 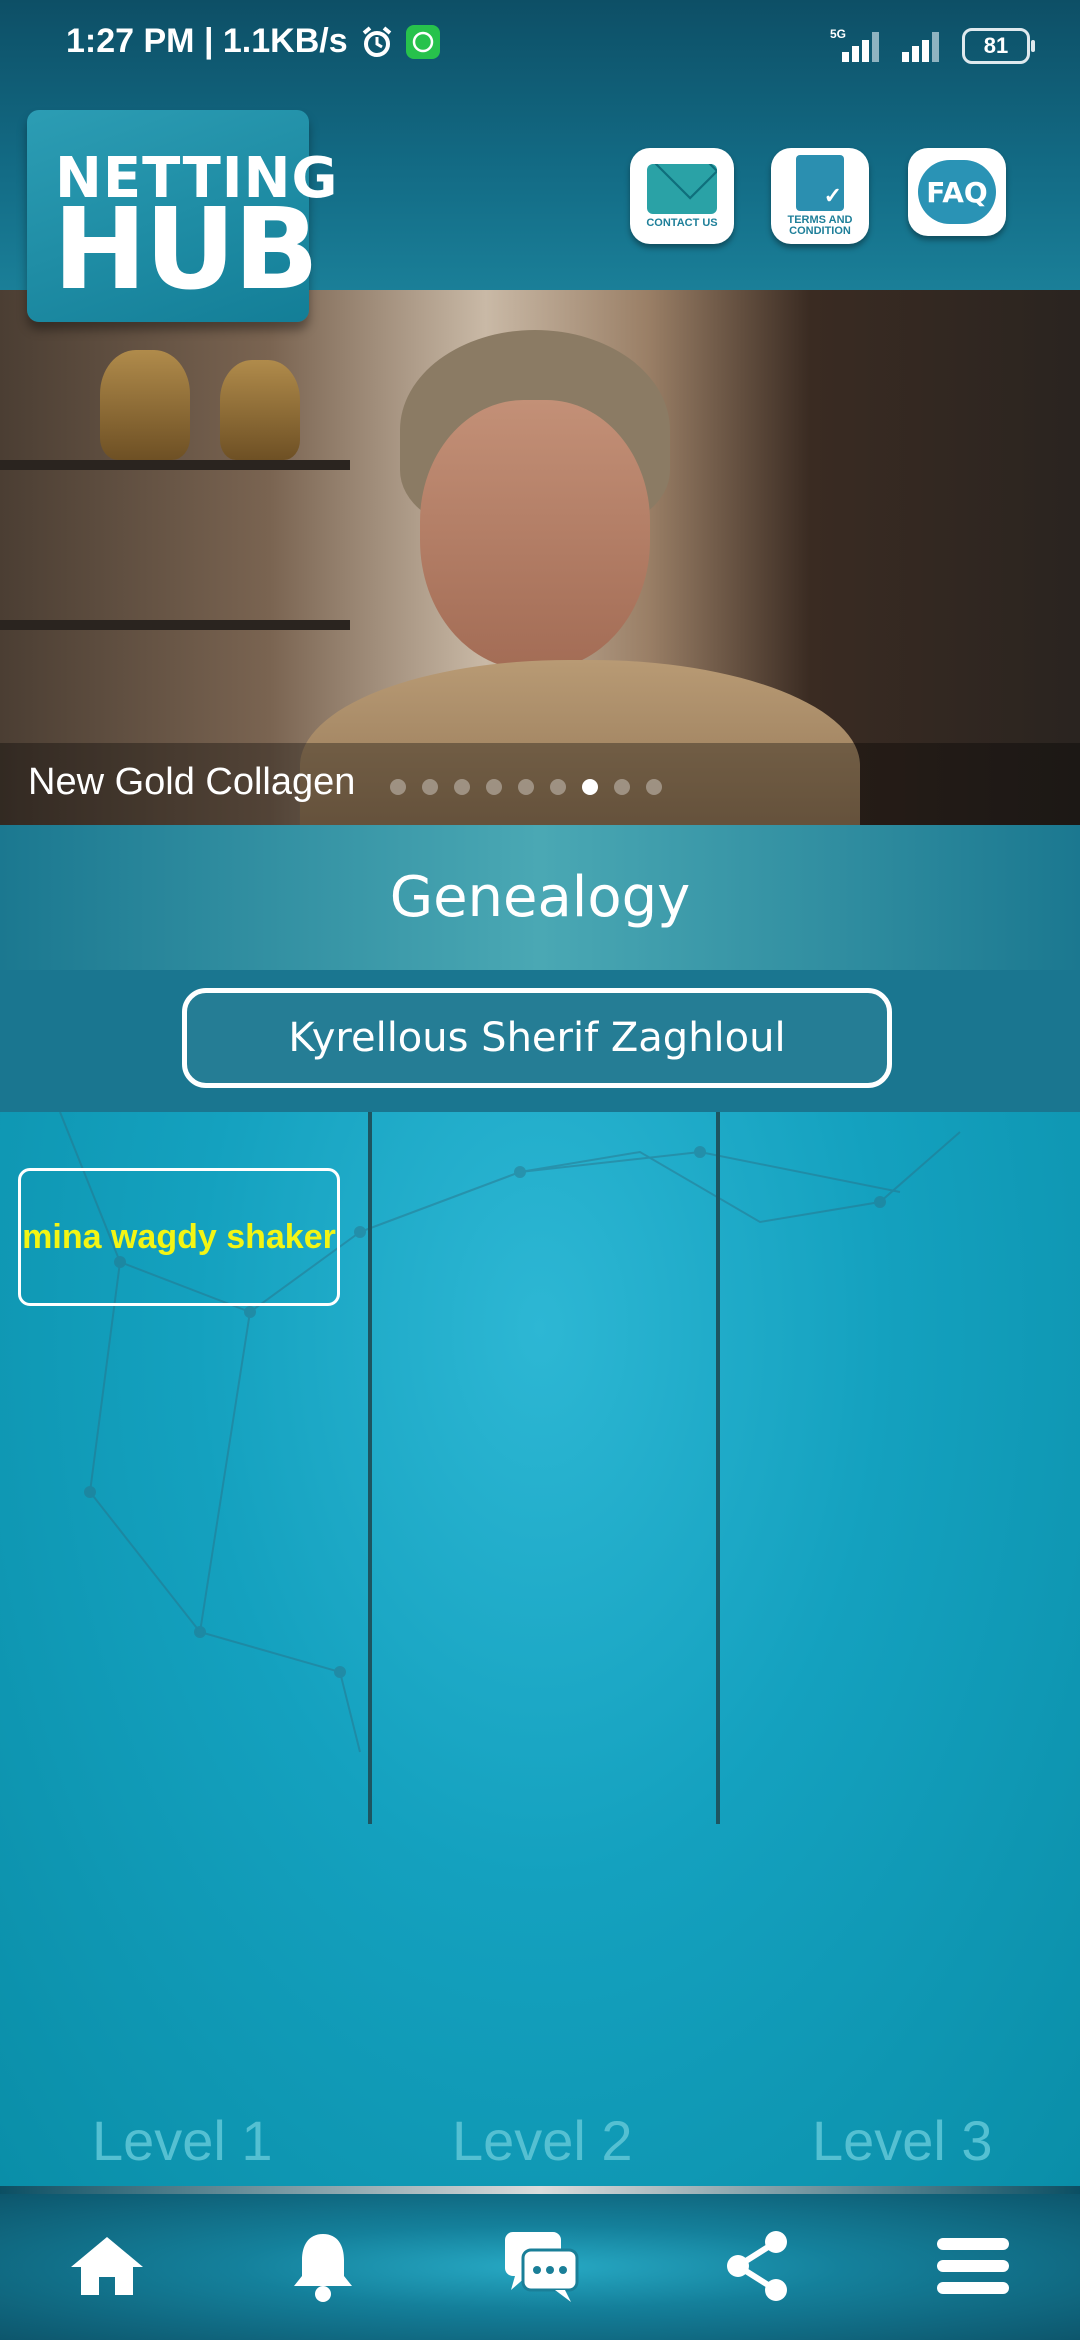 What do you see at coordinates (902, 2140) in the screenshot?
I see `level-label-3: Level 3` at bounding box center [902, 2140].